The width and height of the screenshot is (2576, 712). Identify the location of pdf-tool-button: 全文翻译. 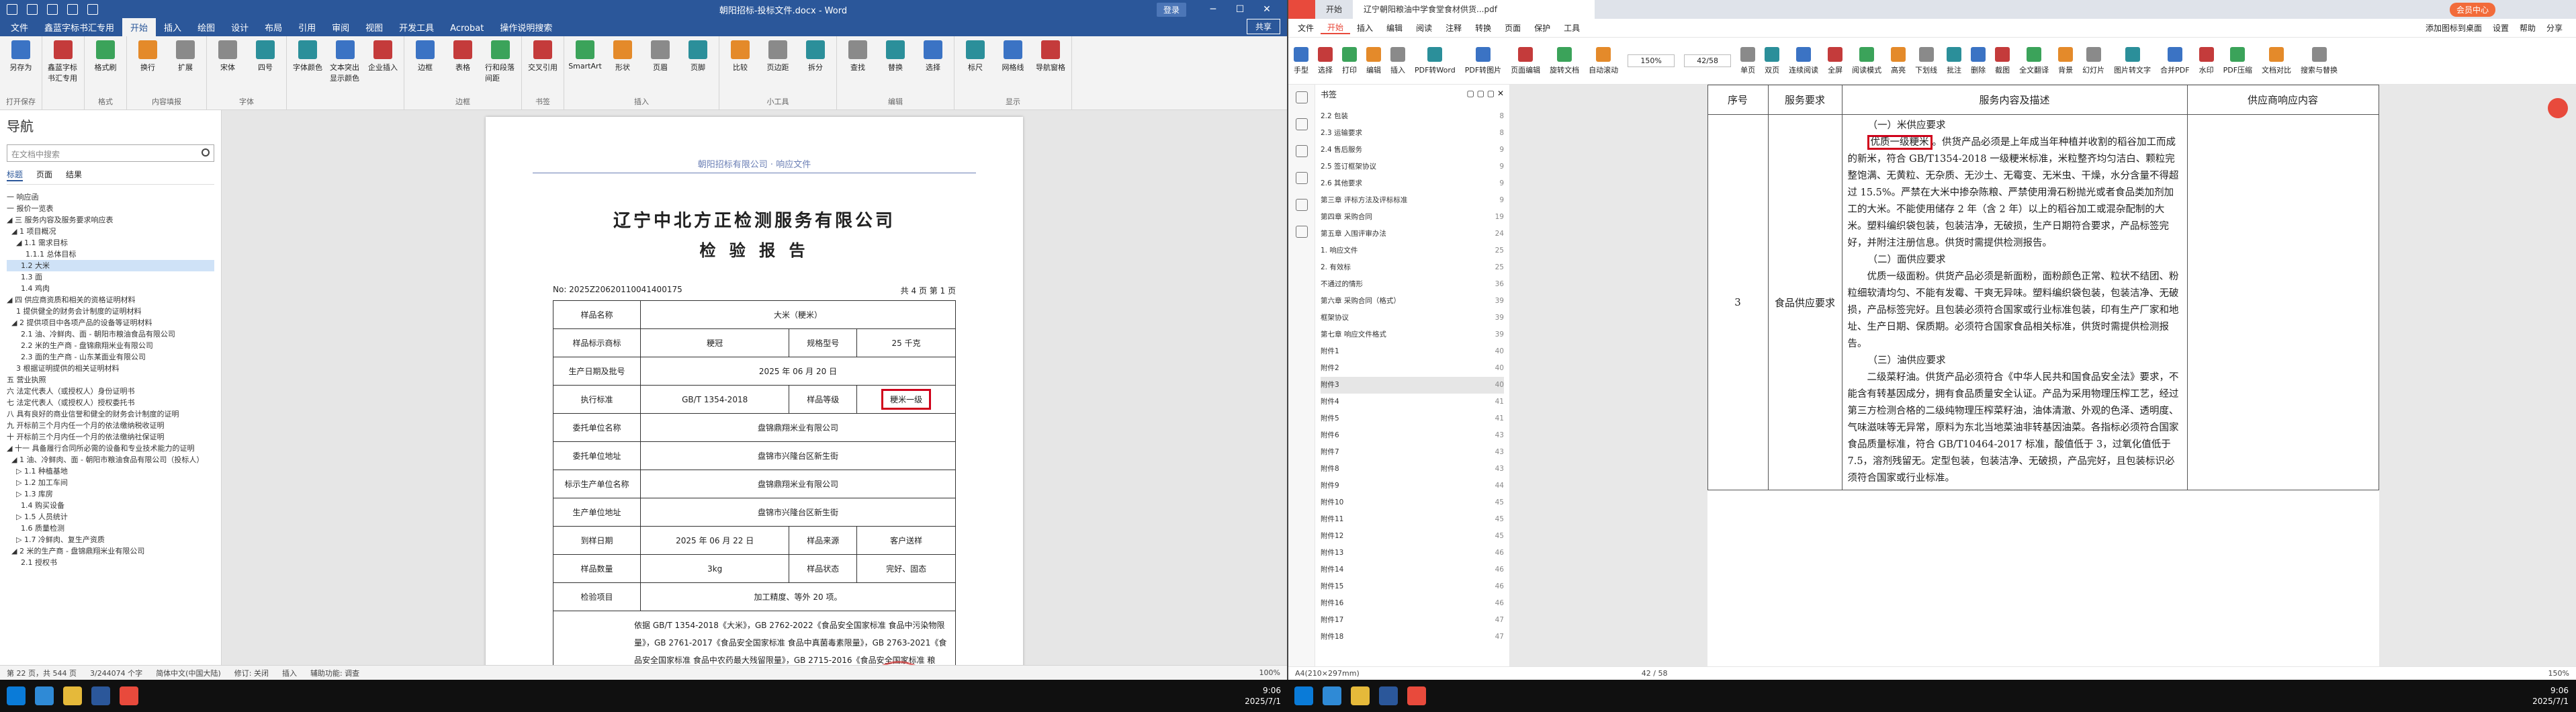
(2034, 60).